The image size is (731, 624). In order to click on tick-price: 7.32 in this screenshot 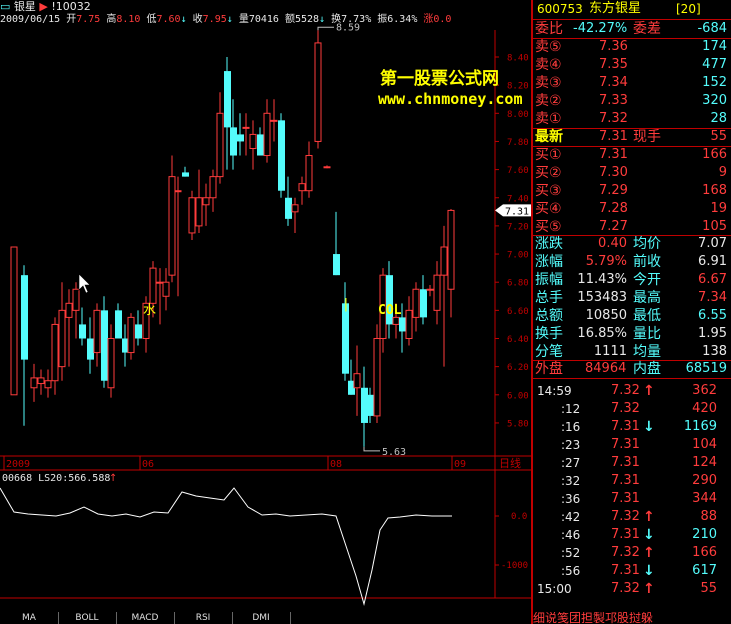, I will do `click(625, 588)`.